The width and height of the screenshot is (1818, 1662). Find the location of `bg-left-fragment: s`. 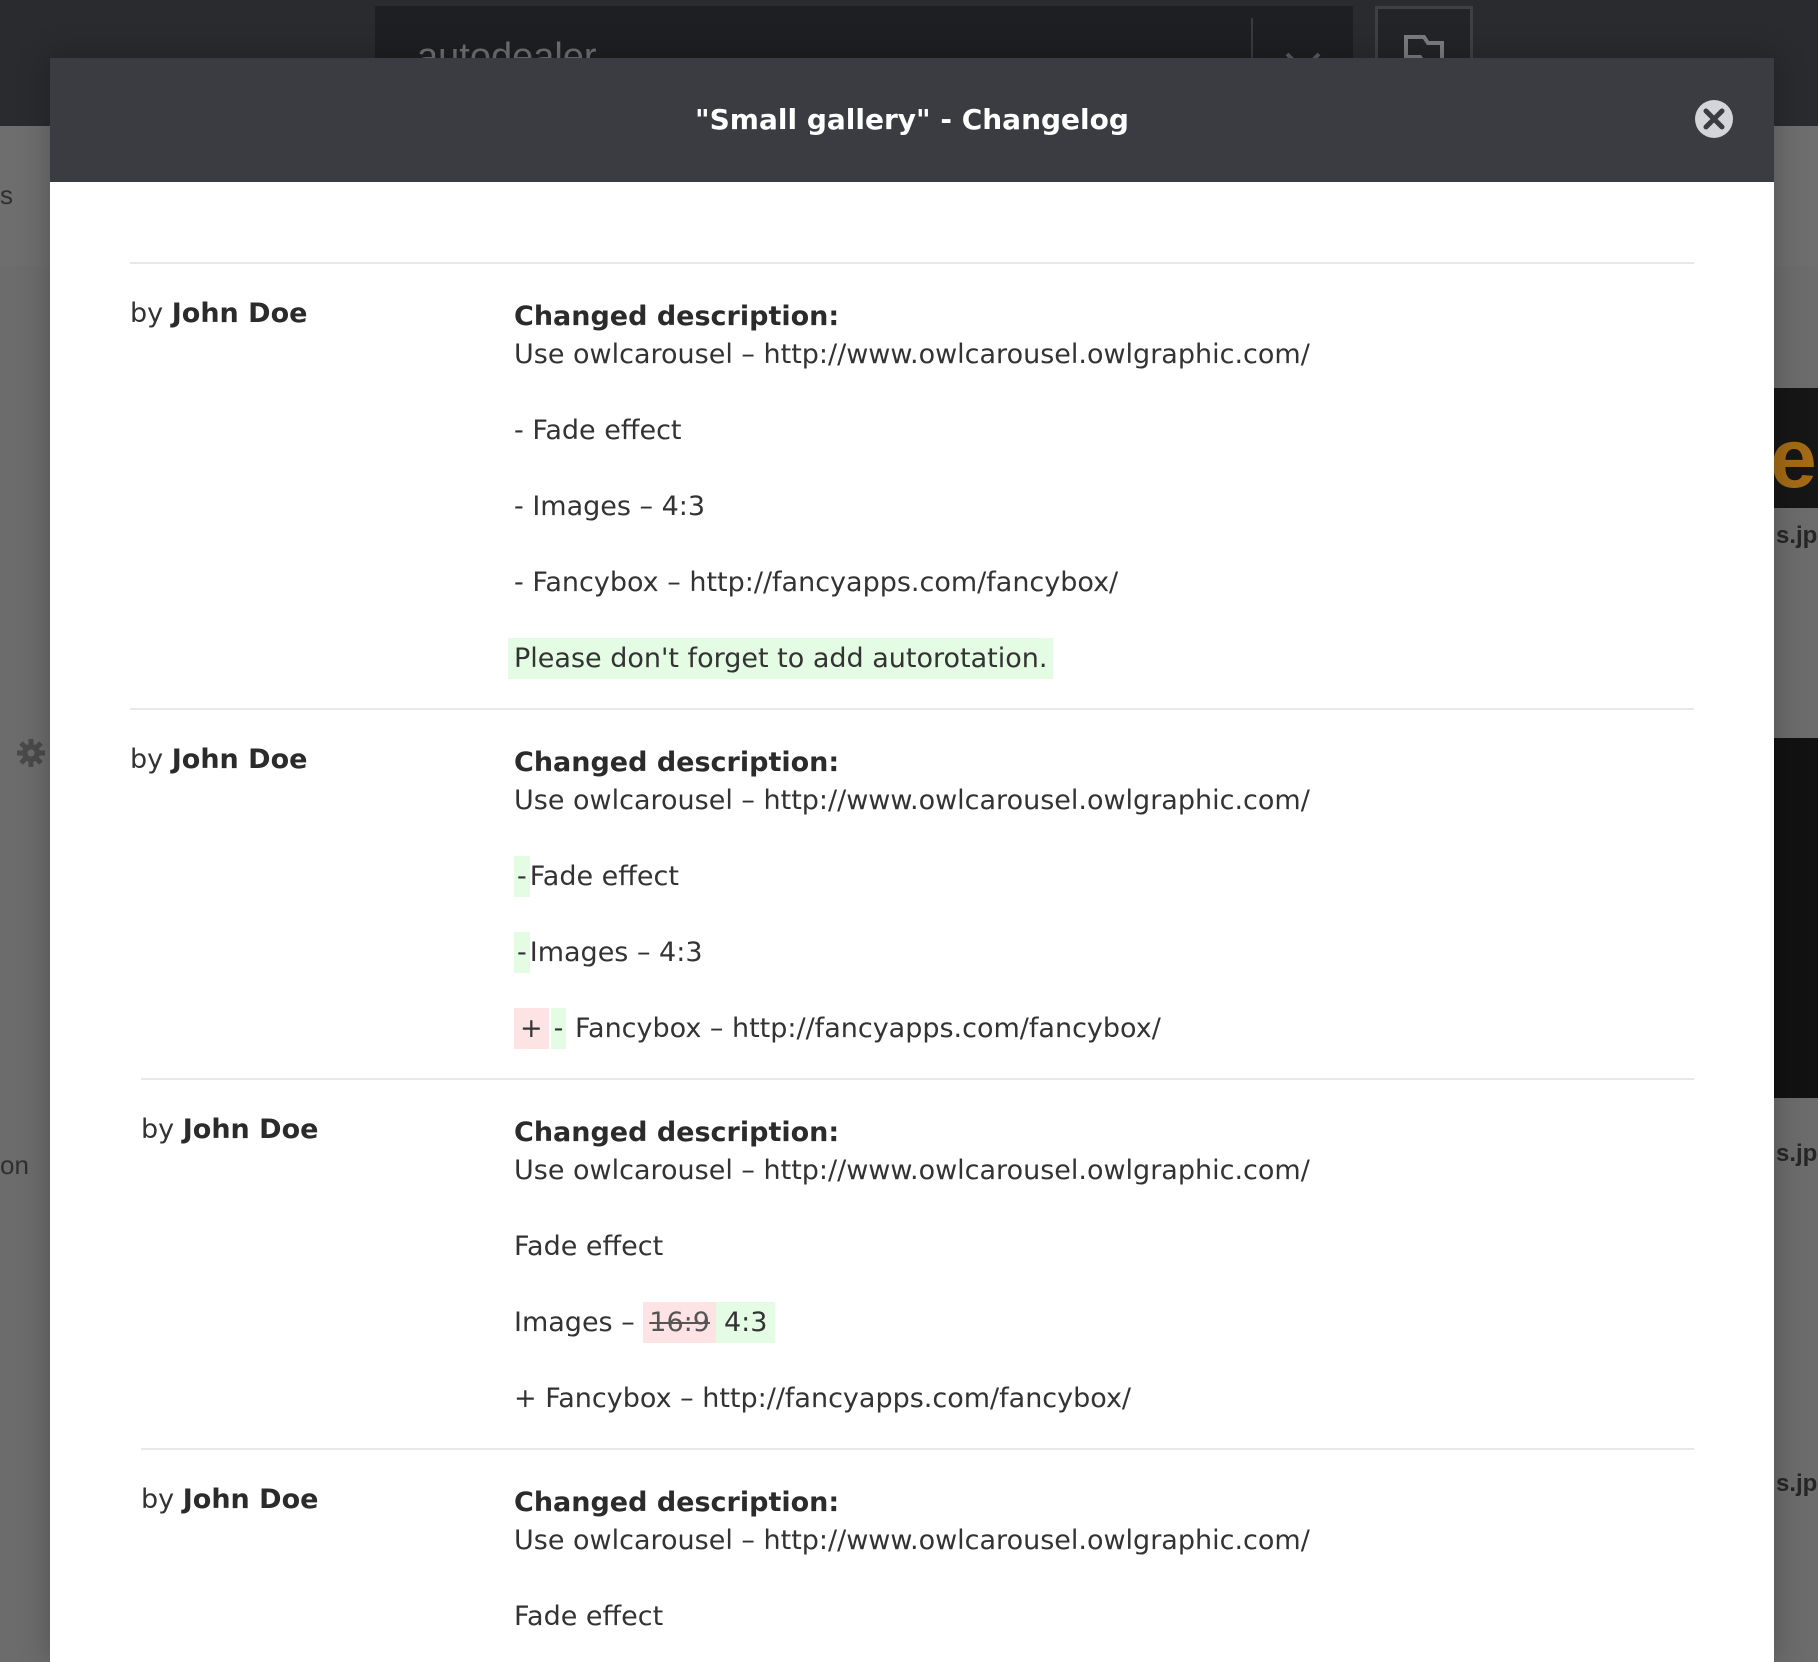

bg-left-fragment: s is located at coordinates (6, 195).